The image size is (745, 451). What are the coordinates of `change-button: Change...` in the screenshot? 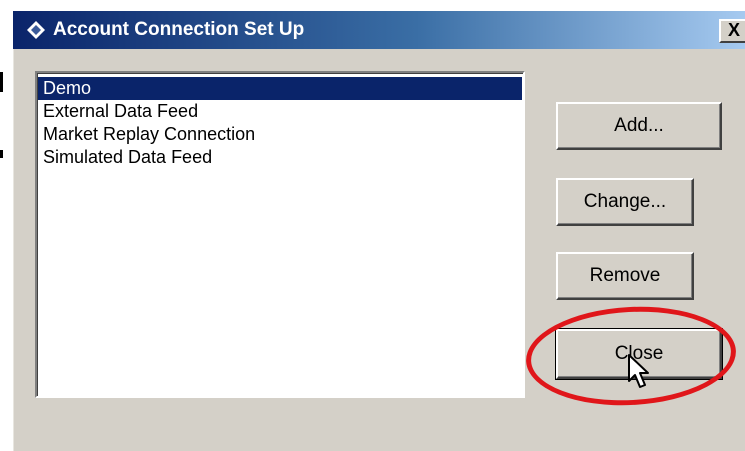 It's located at (625, 202).